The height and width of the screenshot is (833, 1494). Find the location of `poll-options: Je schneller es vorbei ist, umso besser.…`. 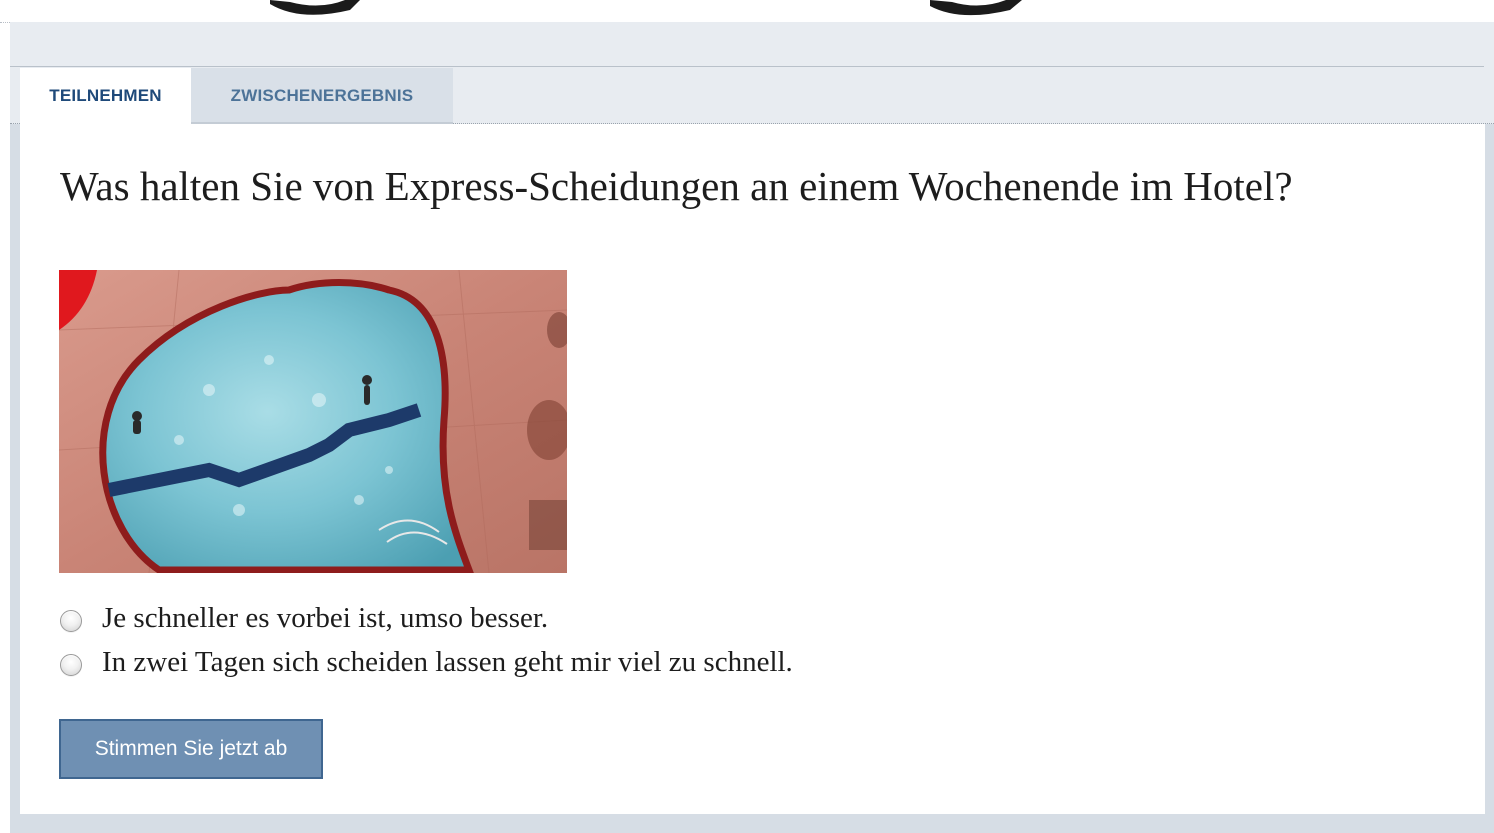

poll-options: Je schneller es vorbei ist, umso besser.… is located at coordinates (660, 640).